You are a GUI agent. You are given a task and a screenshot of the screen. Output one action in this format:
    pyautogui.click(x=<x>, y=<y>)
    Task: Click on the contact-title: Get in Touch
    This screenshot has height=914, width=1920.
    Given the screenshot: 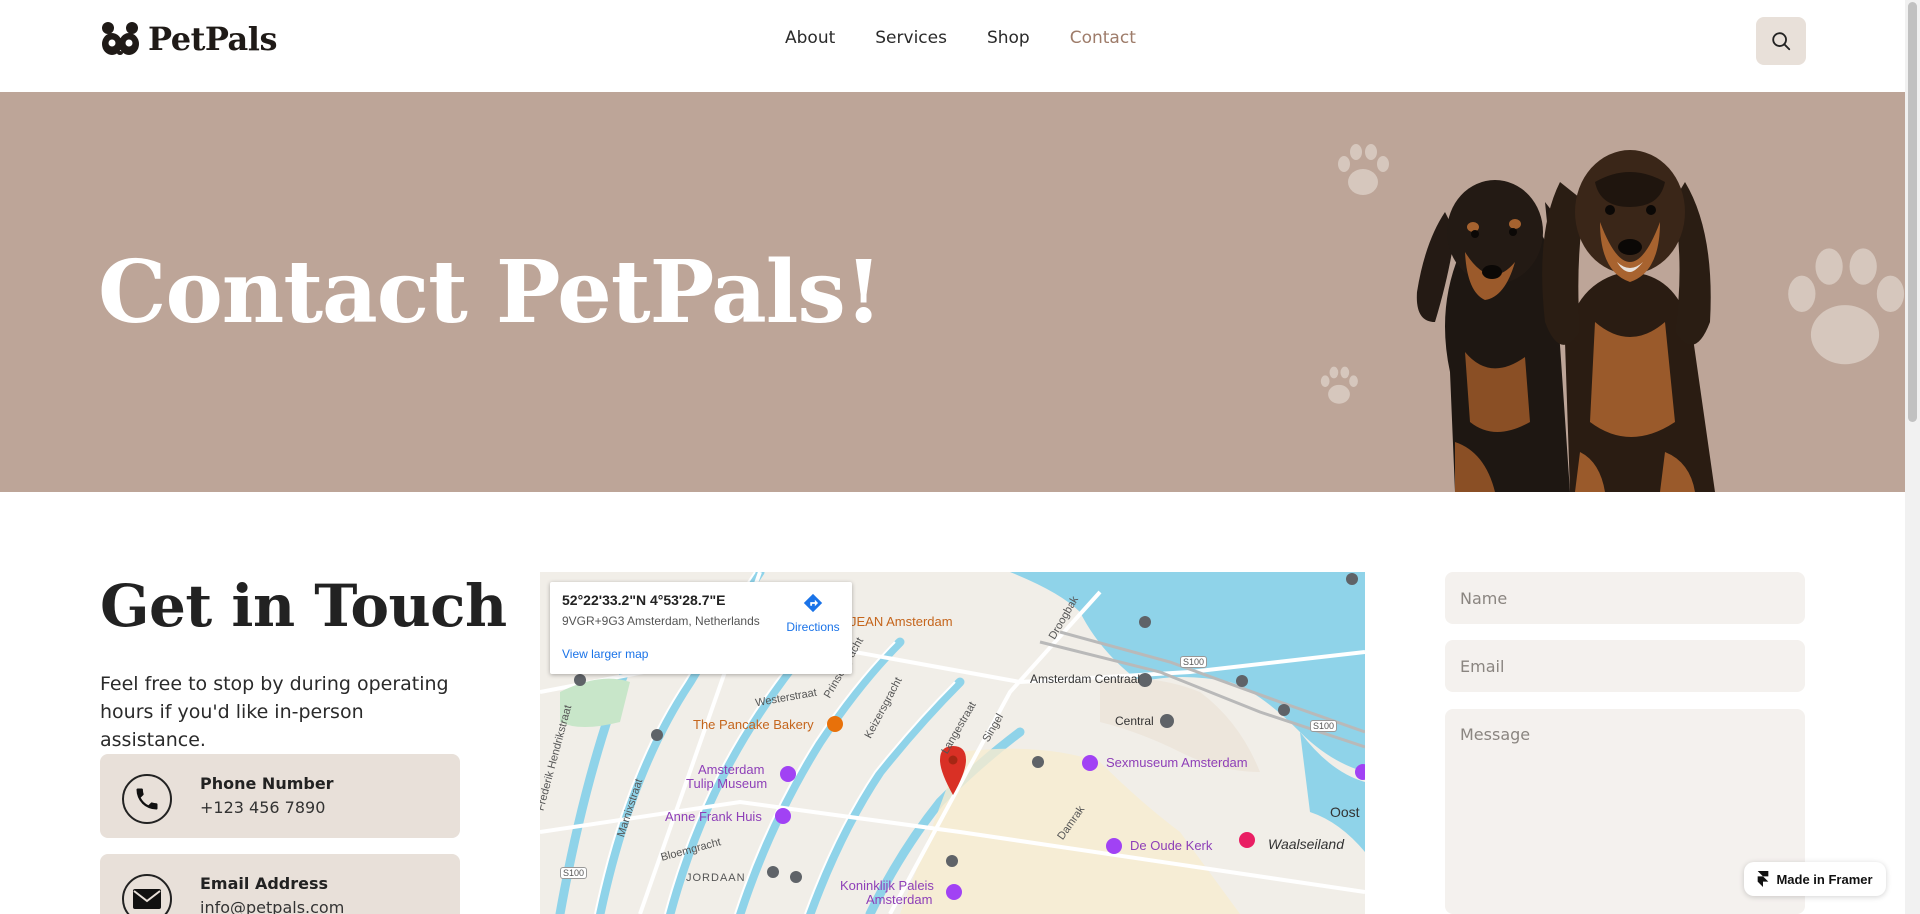 What is the action you would take?
    pyautogui.click(x=303, y=606)
    